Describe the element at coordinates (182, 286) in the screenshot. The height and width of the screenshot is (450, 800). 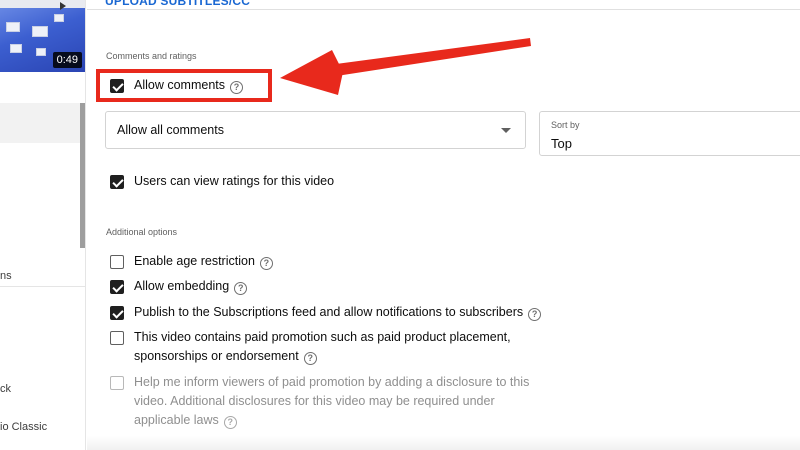
I see `allow-embedding-label: Allow embedding` at that location.